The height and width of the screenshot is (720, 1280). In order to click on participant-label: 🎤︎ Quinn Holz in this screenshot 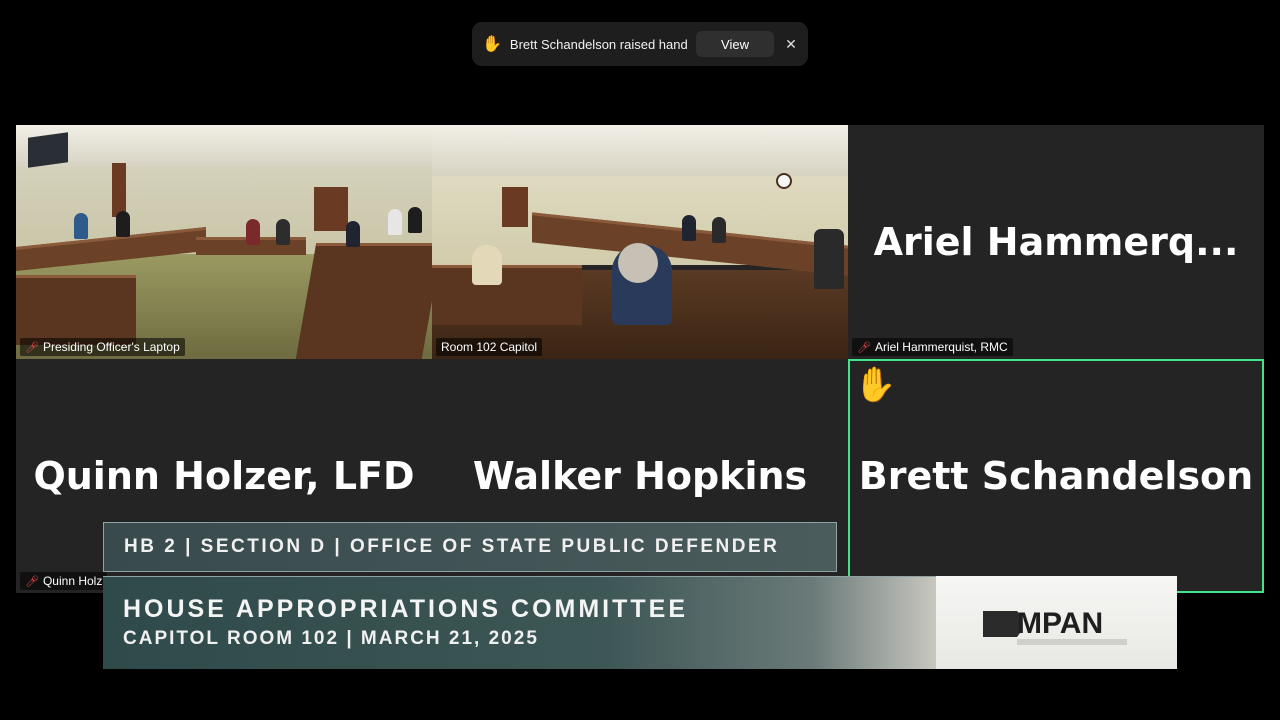, I will do `click(64, 581)`.